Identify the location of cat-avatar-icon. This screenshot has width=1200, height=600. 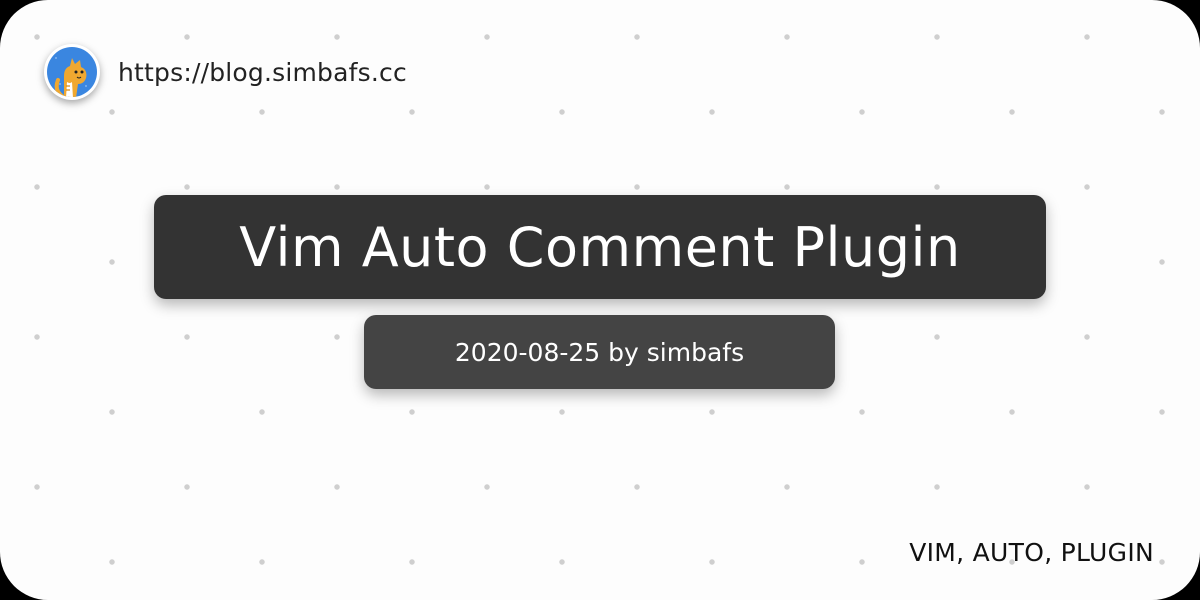
(72, 72).